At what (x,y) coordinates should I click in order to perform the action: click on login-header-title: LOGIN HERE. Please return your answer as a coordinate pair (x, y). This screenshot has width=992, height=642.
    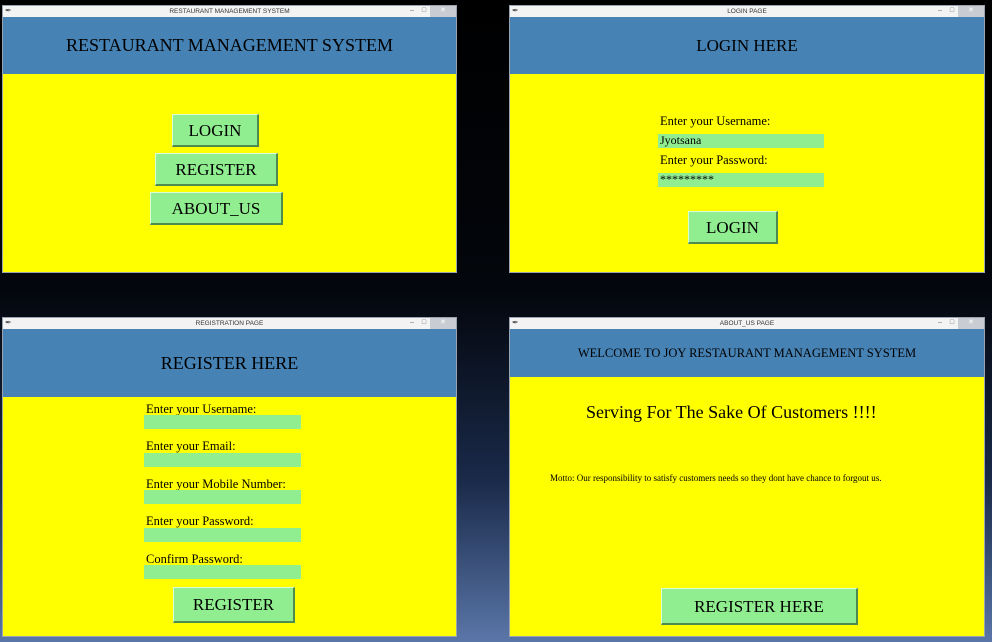
    Looking at the image, I should click on (747, 45).